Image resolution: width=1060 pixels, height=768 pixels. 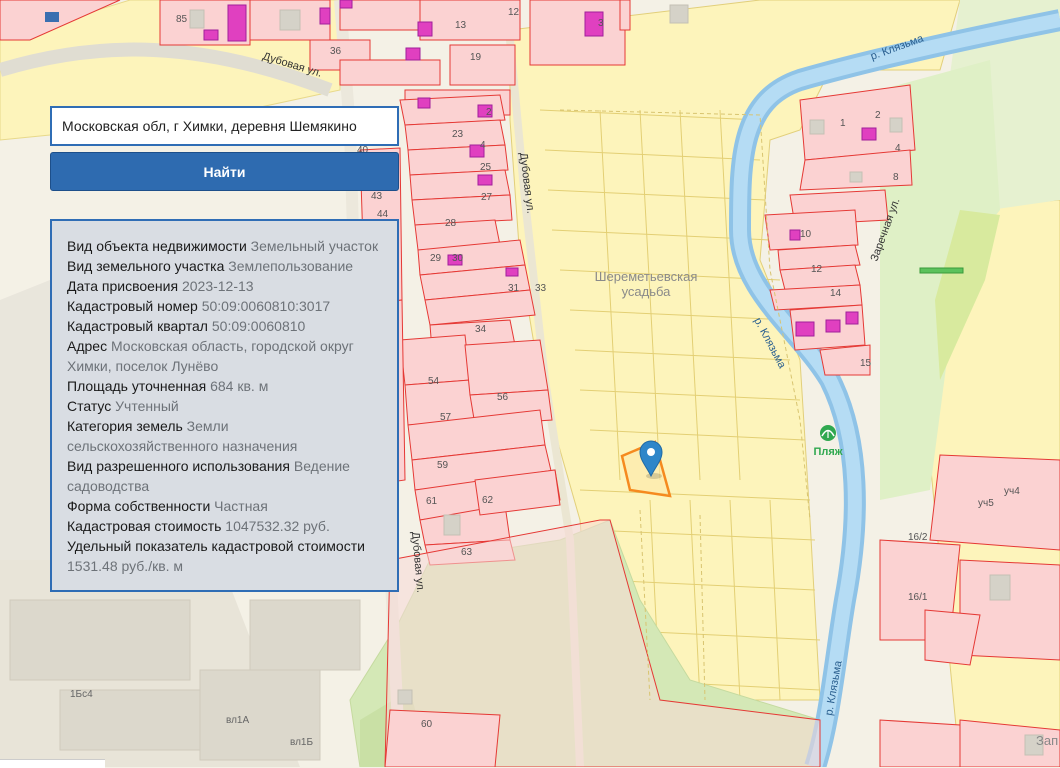 I want to click on info-value: Земельный участок, so click(x=312, y=246).